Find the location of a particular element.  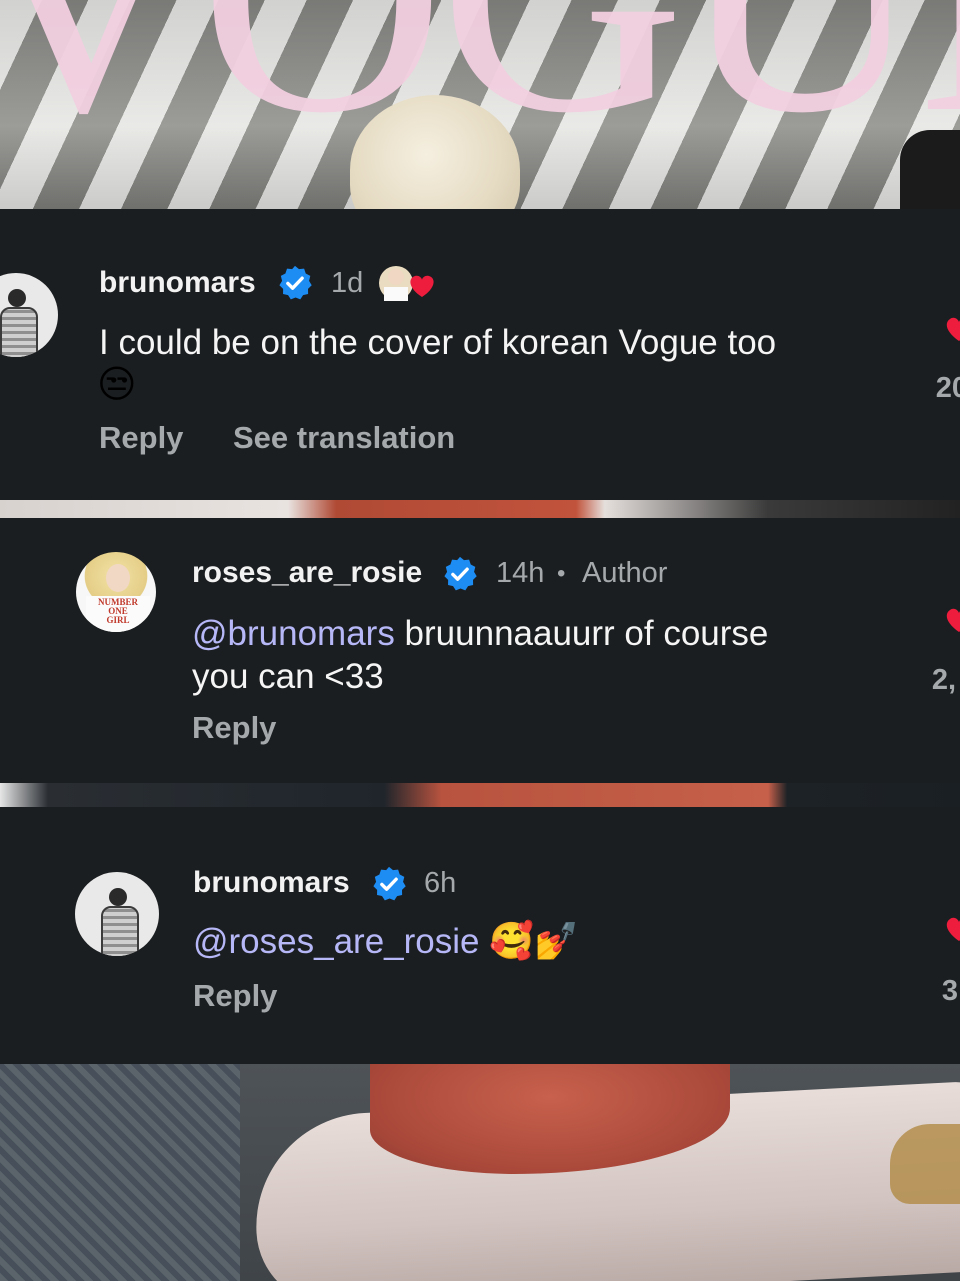

shirt-text: GIRL is located at coordinates (118, 620).